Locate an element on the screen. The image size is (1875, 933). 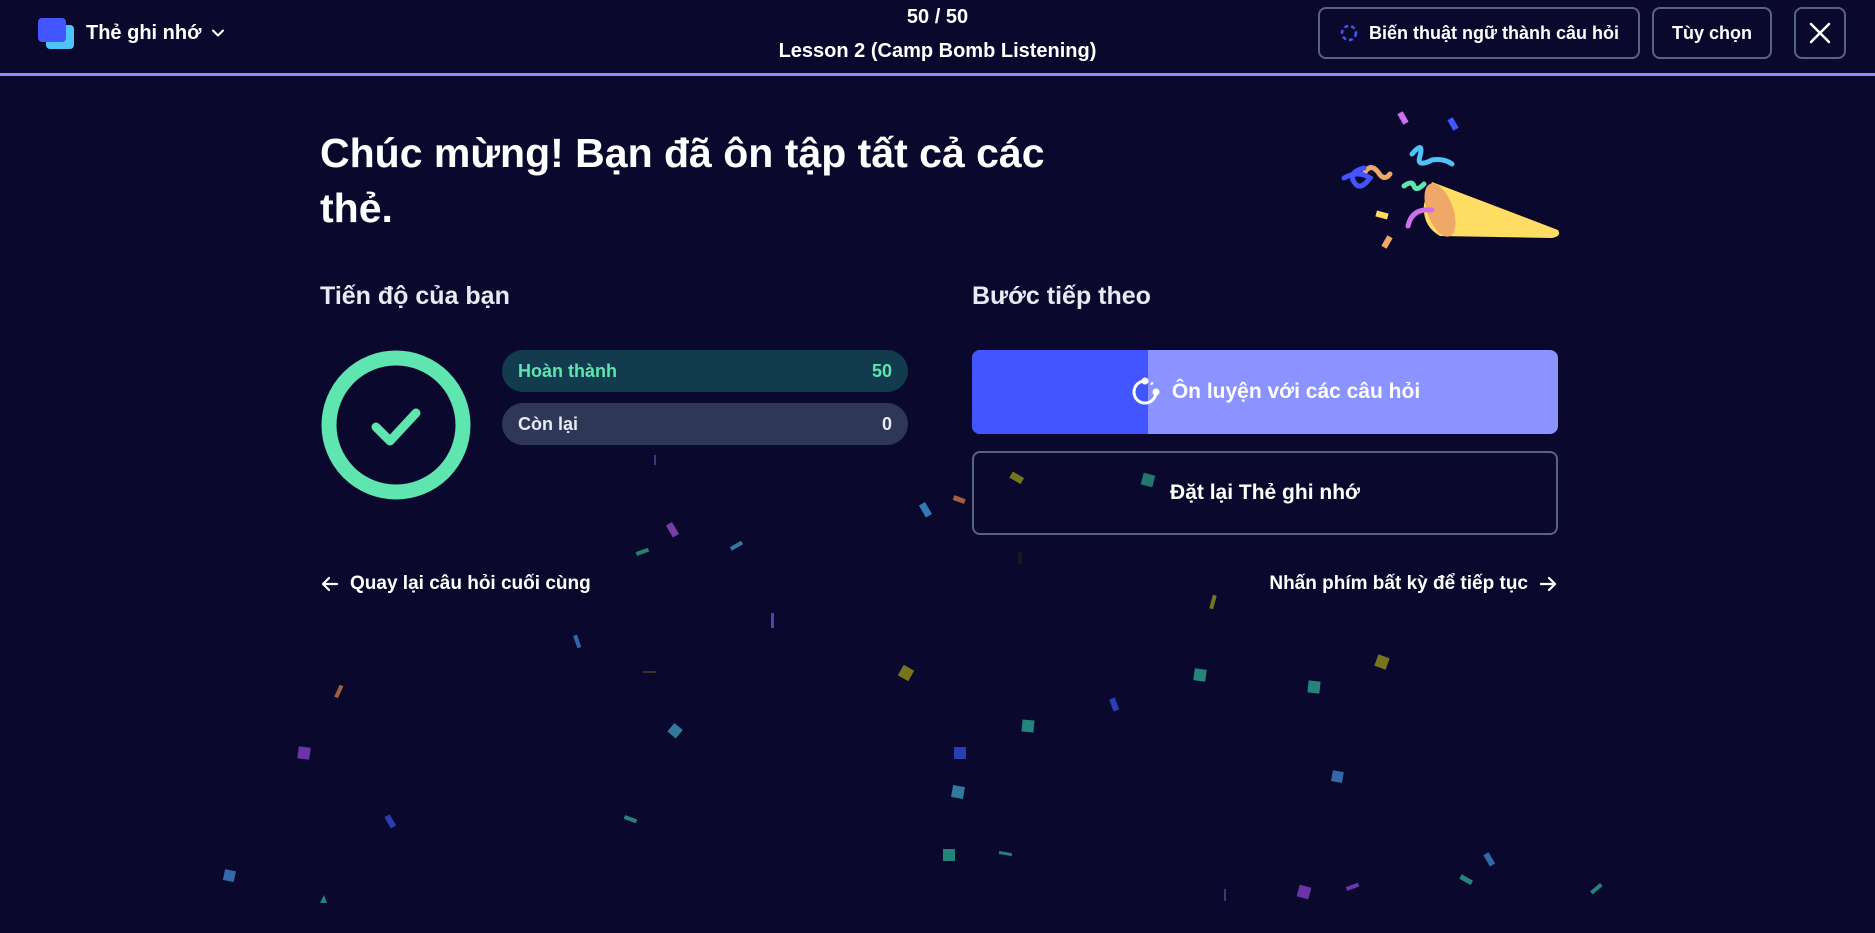
party-popper-icon is located at coordinates (1450, 180).